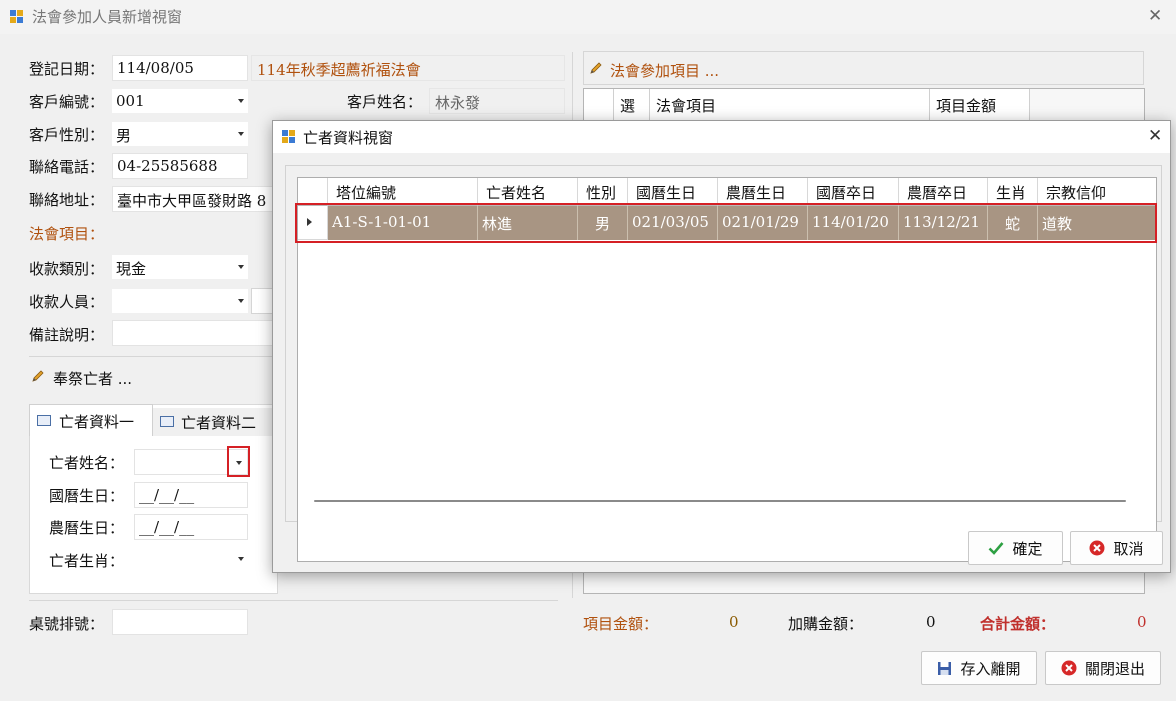 This screenshot has height=701, width=1176. I want to click on gender-combo: 男, so click(180, 134).